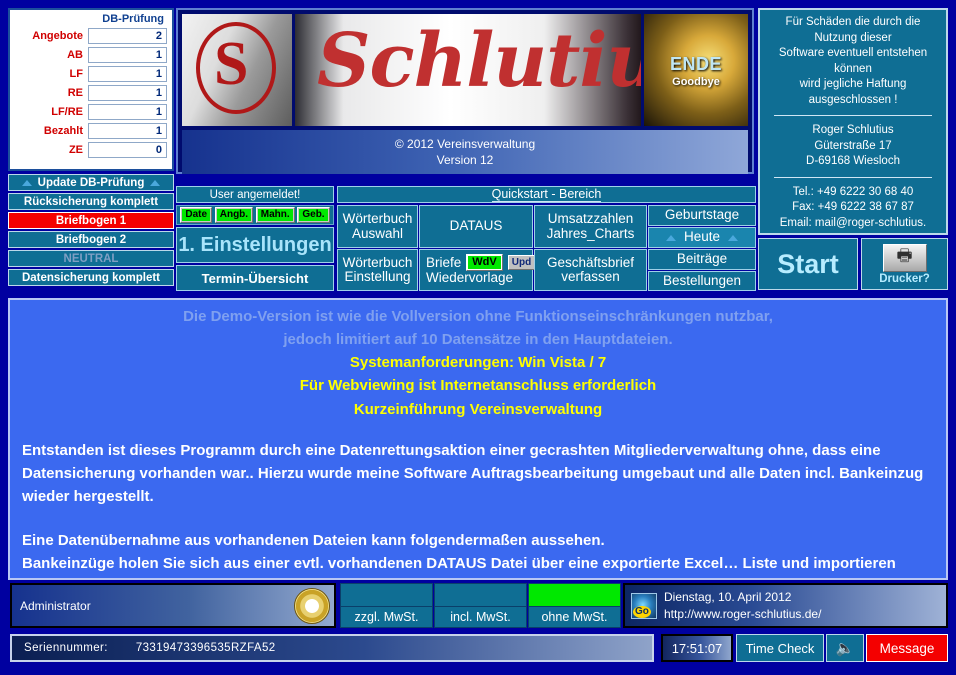 This screenshot has width=956, height=675. Describe the element at coordinates (237, 70) in the screenshot. I see `company-logo-icon: S` at that location.